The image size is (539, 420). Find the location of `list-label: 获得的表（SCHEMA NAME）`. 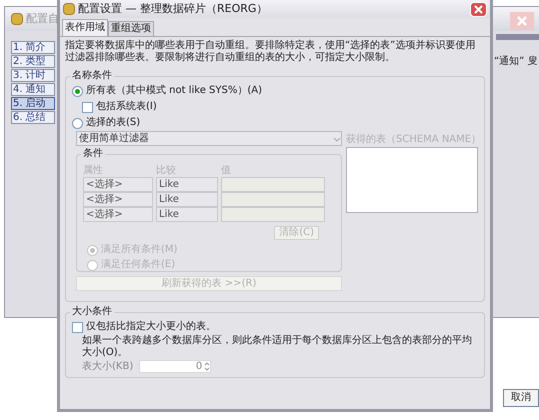

list-label: 获得的表（SCHEMA NAME） is located at coordinates (412, 140).